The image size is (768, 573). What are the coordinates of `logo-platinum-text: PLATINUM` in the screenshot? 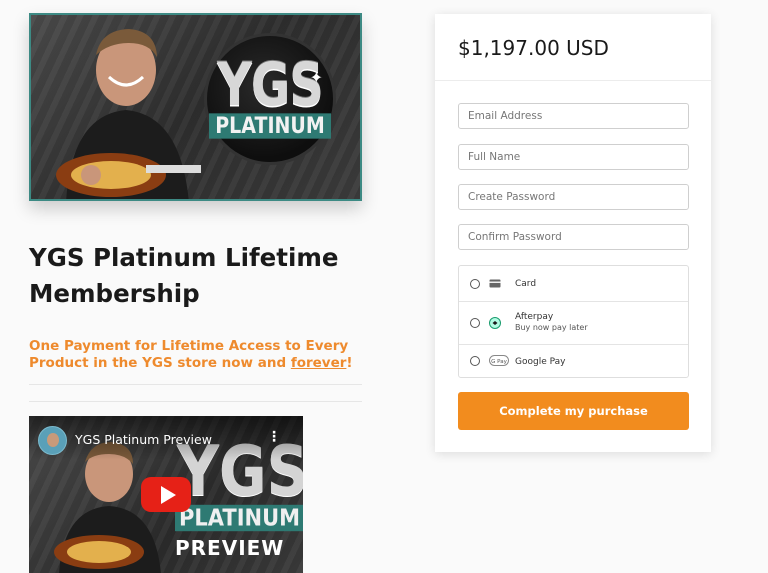 It's located at (270, 126).